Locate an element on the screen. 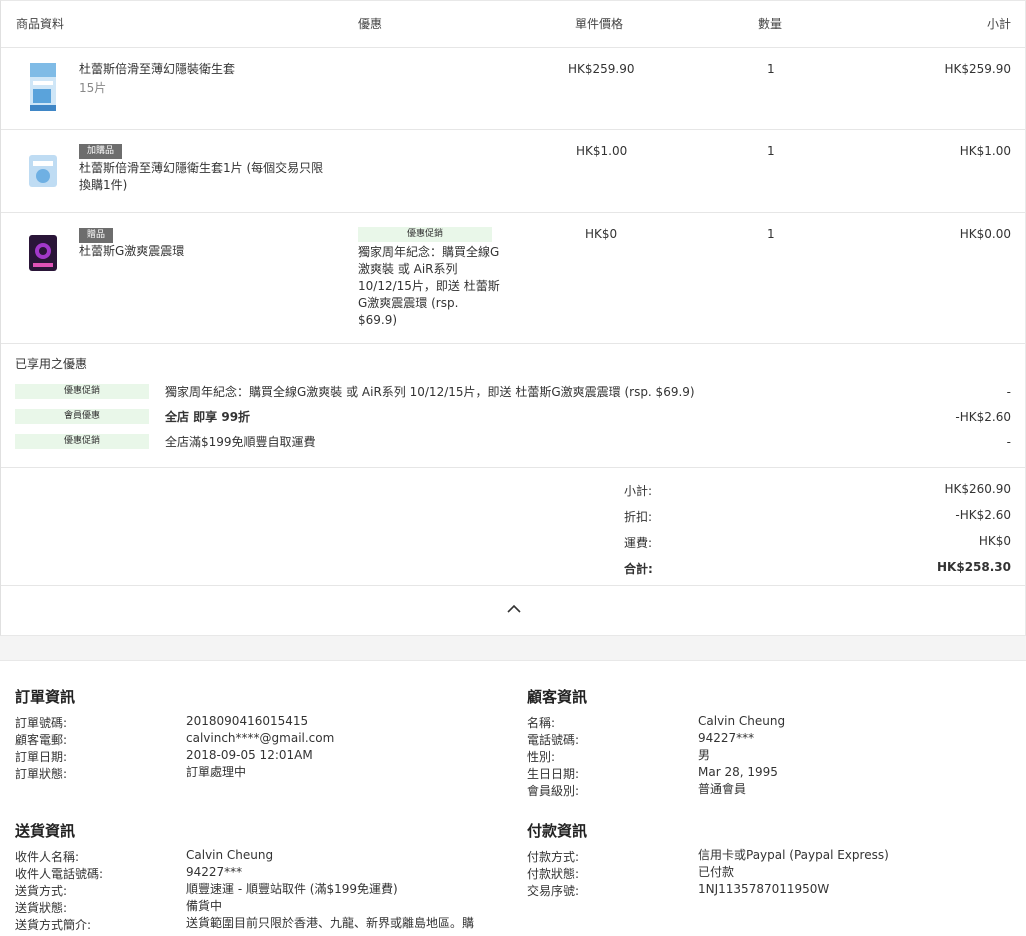  delivery-status-label: 送貨狀態: is located at coordinates (41, 908).